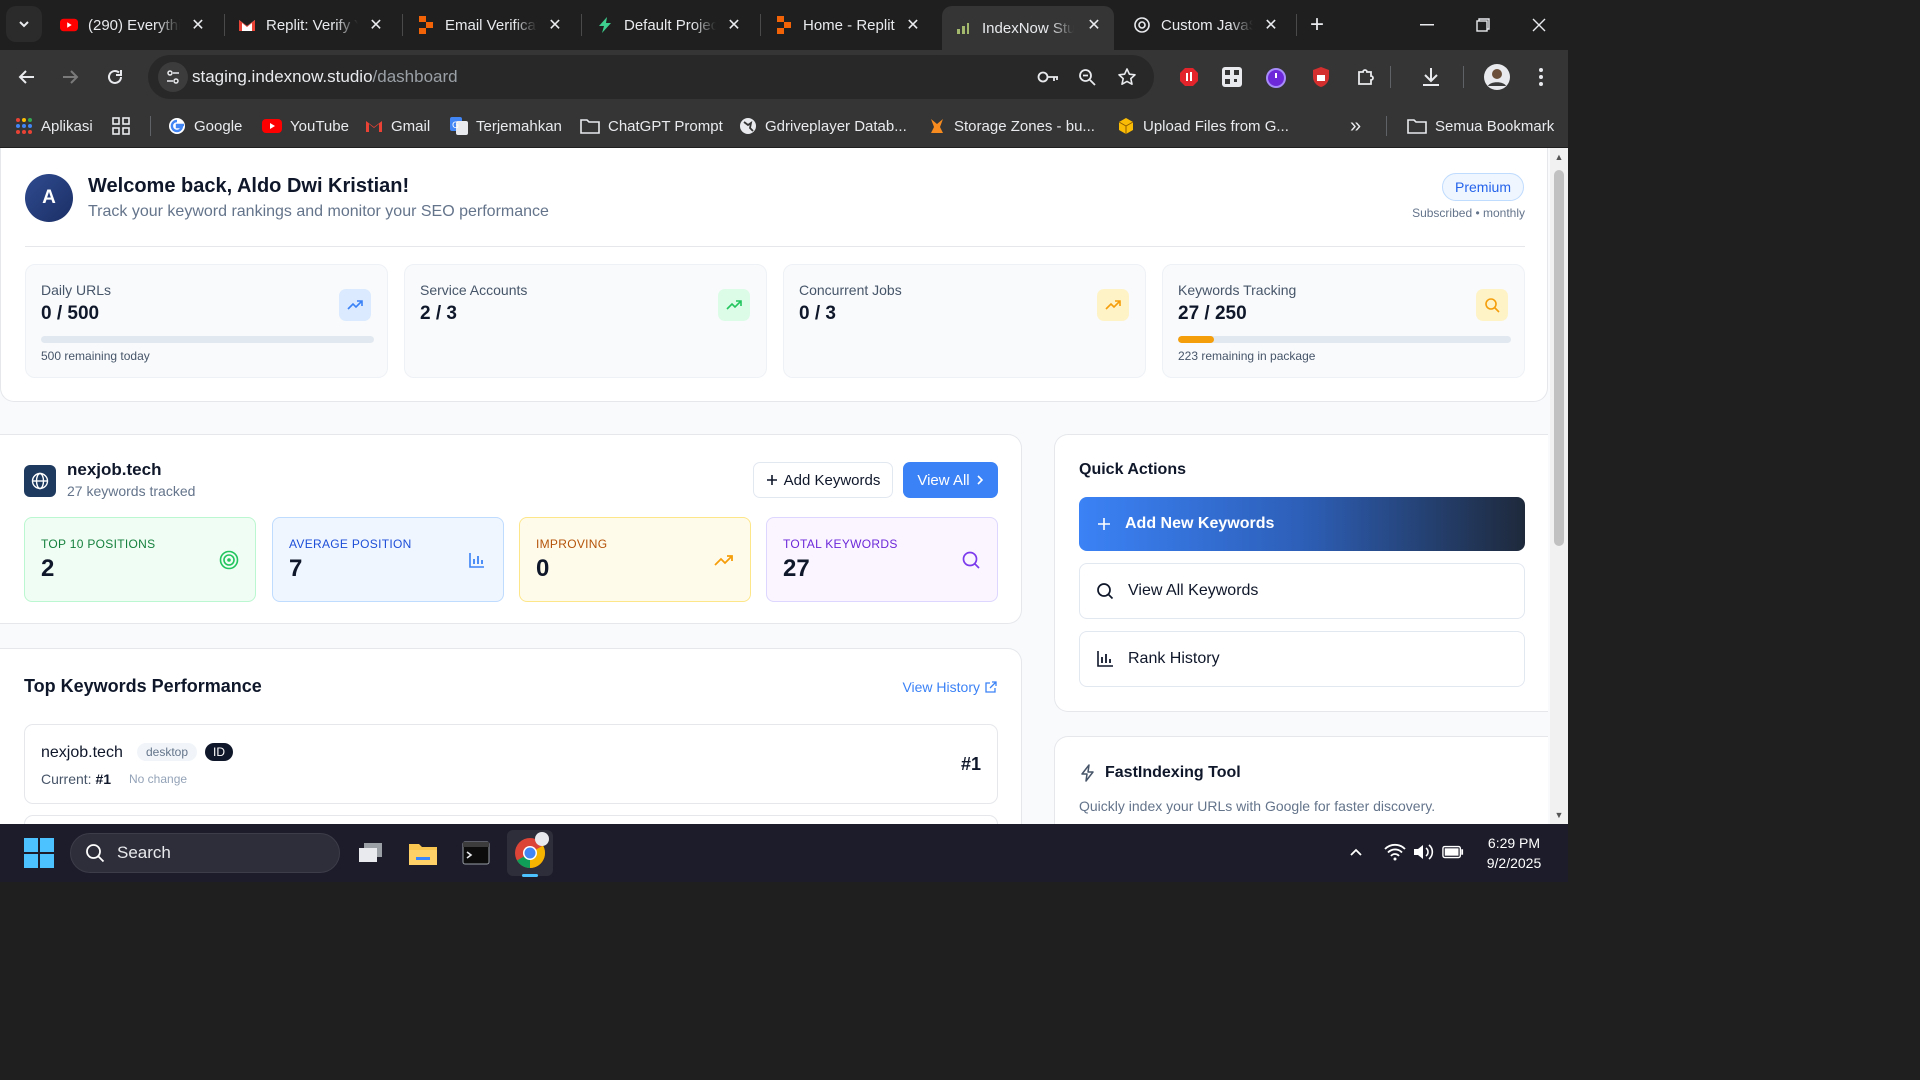 The height and width of the screenshot is (1080, 1920). What do you see at coordinates (511, 819) in the screenshot?
I see `keyword-row` at bounding box center [511, 819].